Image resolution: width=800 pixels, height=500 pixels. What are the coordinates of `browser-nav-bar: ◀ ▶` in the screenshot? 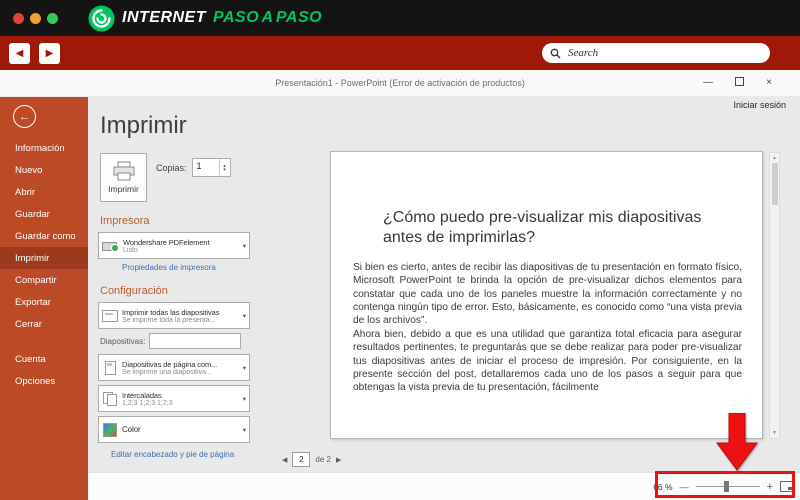 It's located at (400, 53).